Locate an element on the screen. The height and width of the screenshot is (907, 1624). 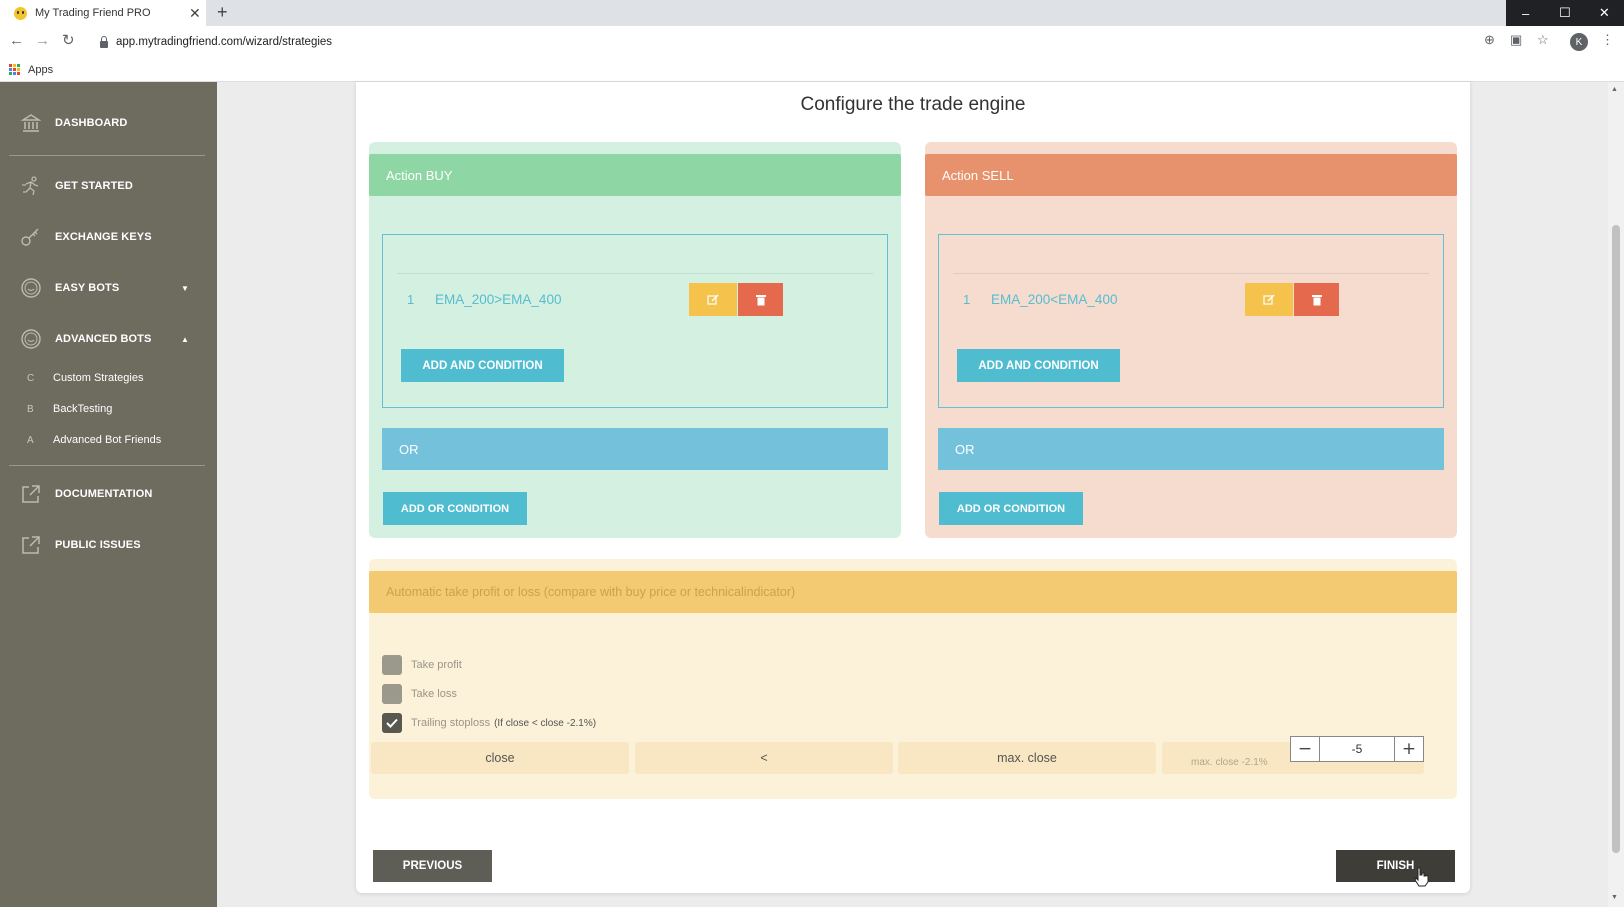
lock-icon is located at coordinates (104, 41).